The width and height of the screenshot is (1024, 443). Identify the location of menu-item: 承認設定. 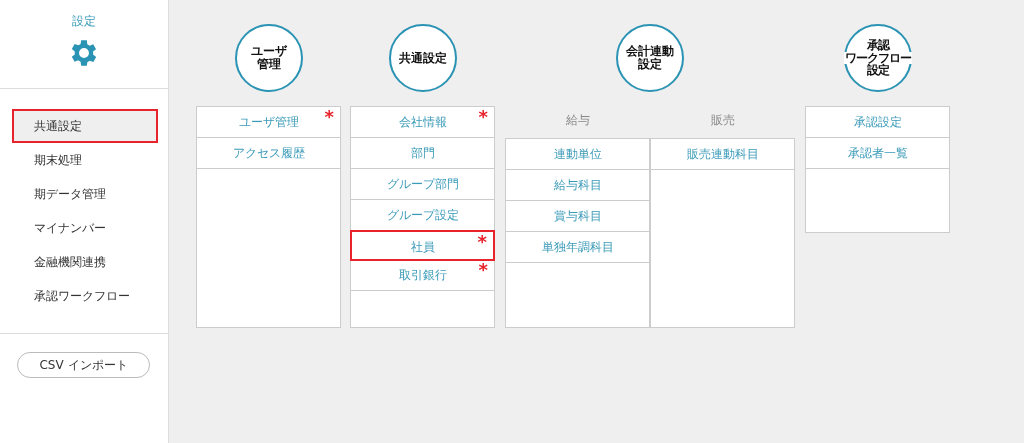
(877, 122).